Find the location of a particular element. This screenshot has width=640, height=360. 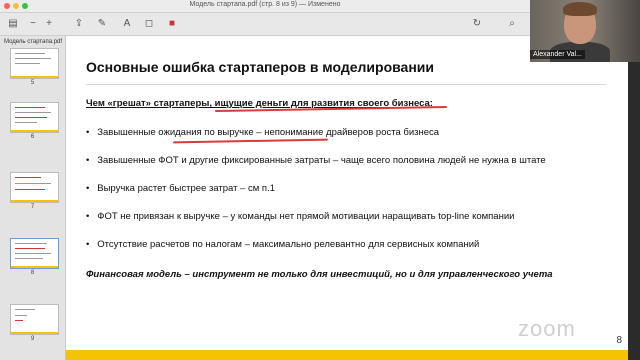

title-divider is located at coordinates (346, 84).